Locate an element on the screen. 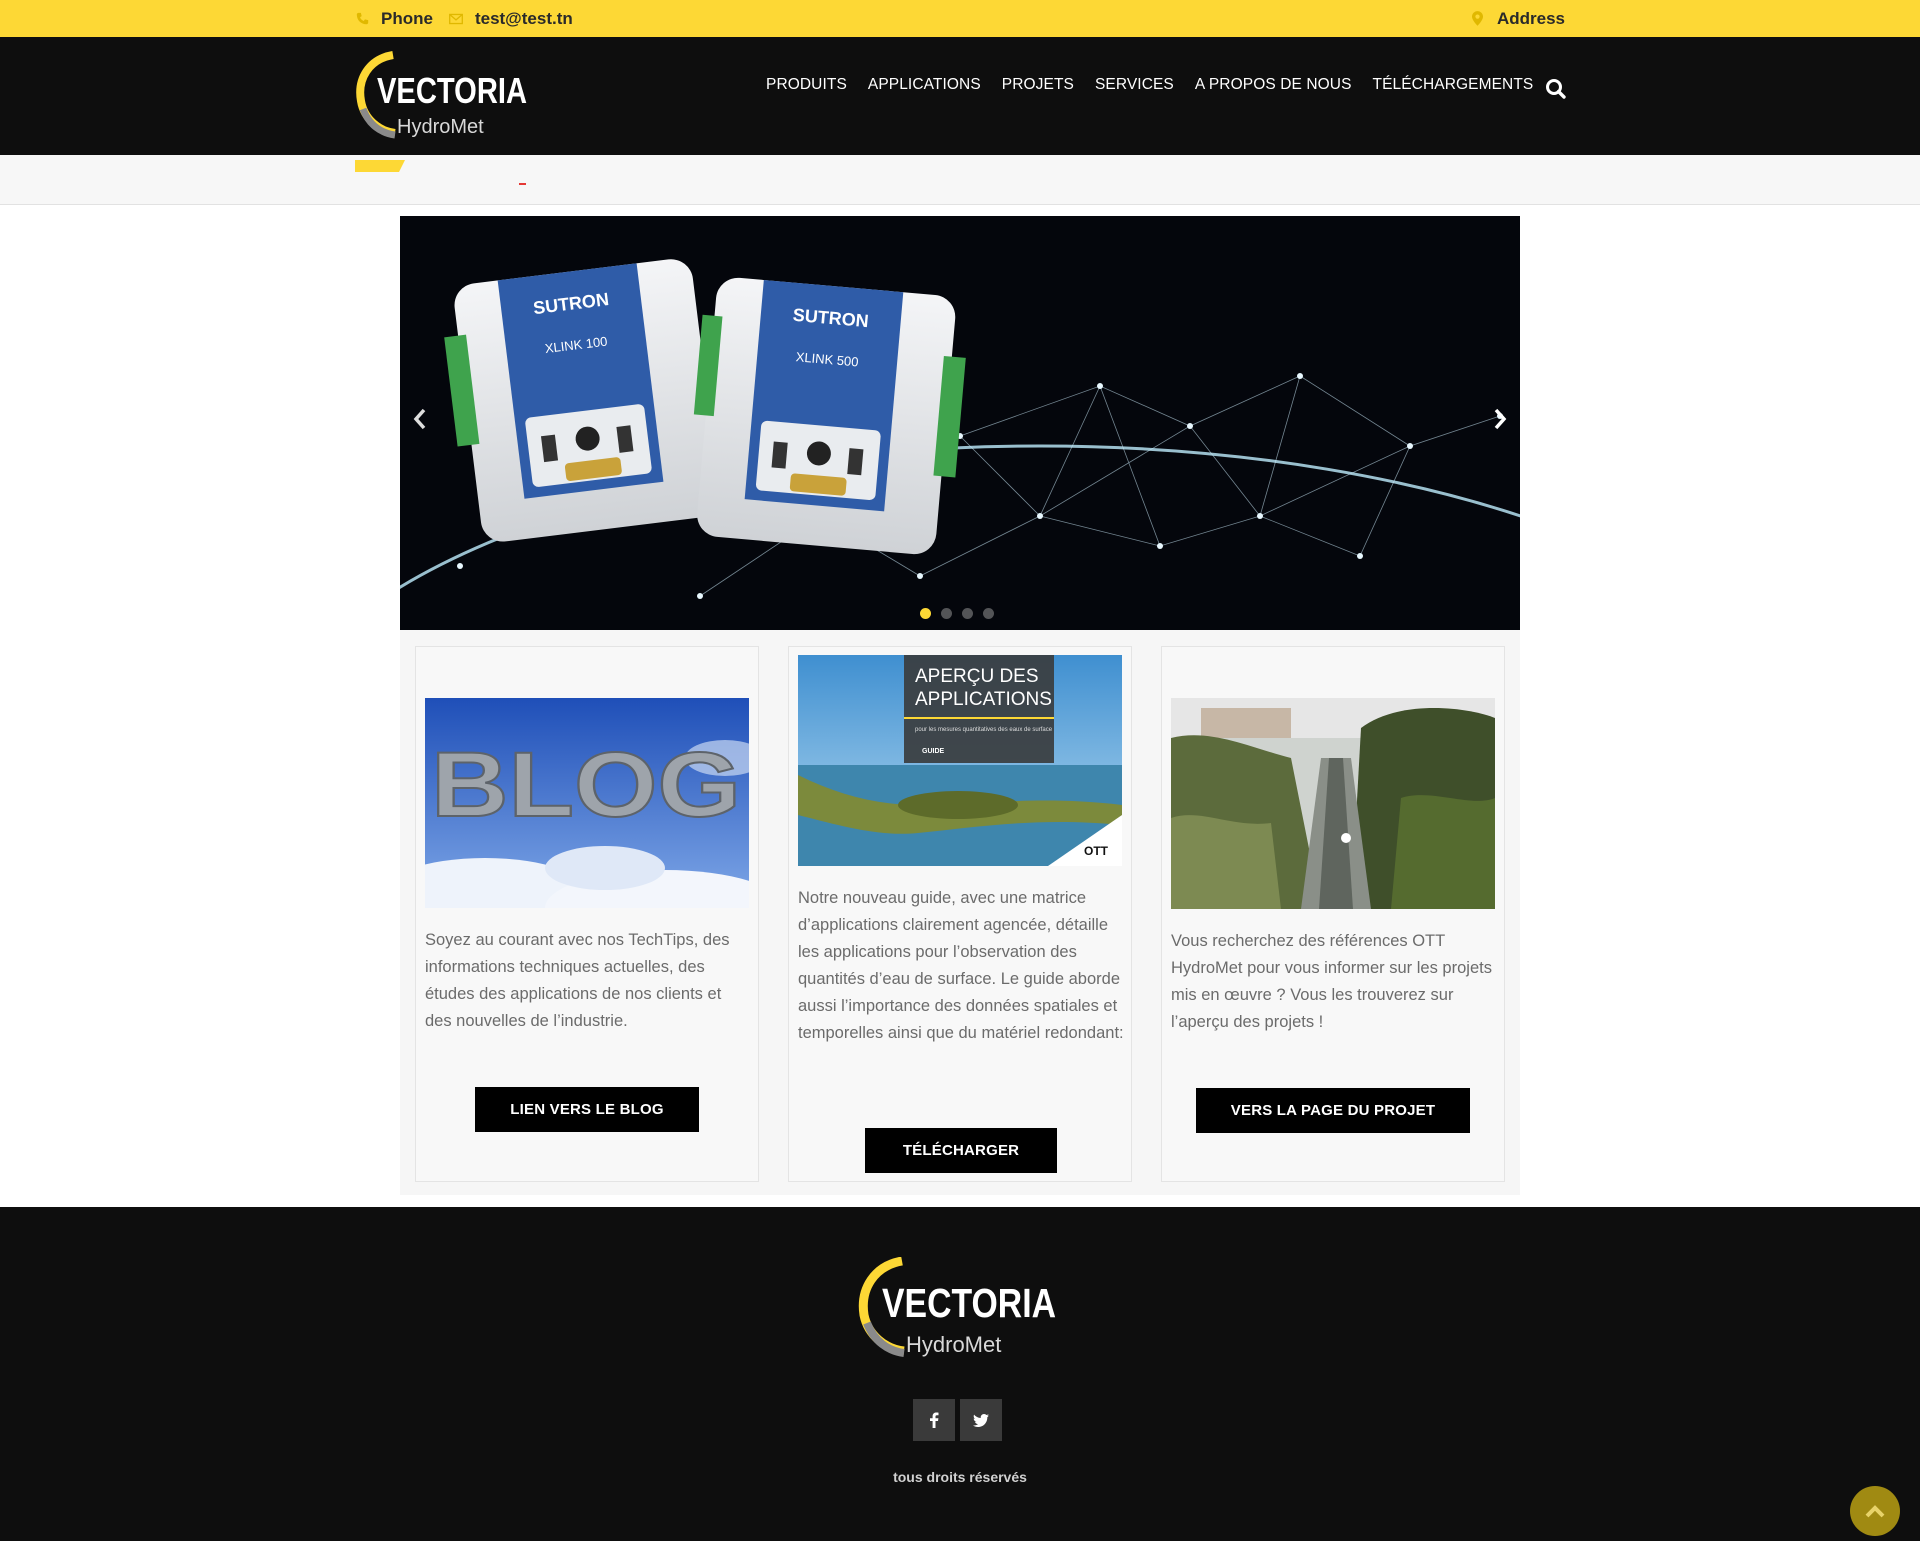 The height and width of the screenshot is (1541, 1920). facebook-icon is located at coordinates (934, 1420).